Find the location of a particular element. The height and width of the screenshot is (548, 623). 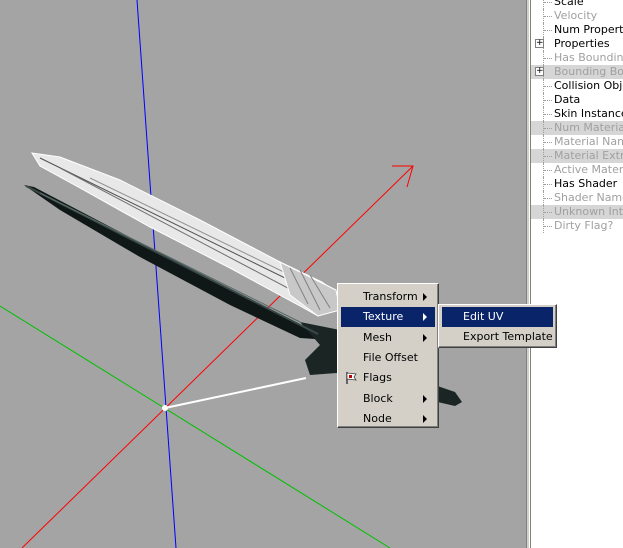

menu-item-block: Block is located at coordinates (388, 399).